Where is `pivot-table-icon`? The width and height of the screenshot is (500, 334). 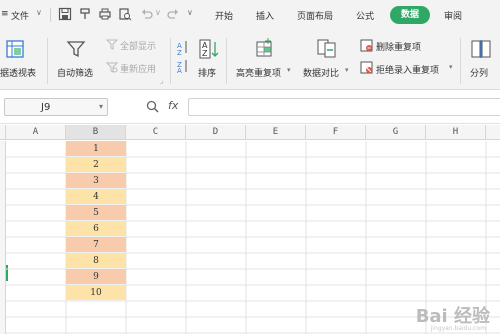
pivot-table-icon is located at coordinates (15, 49).